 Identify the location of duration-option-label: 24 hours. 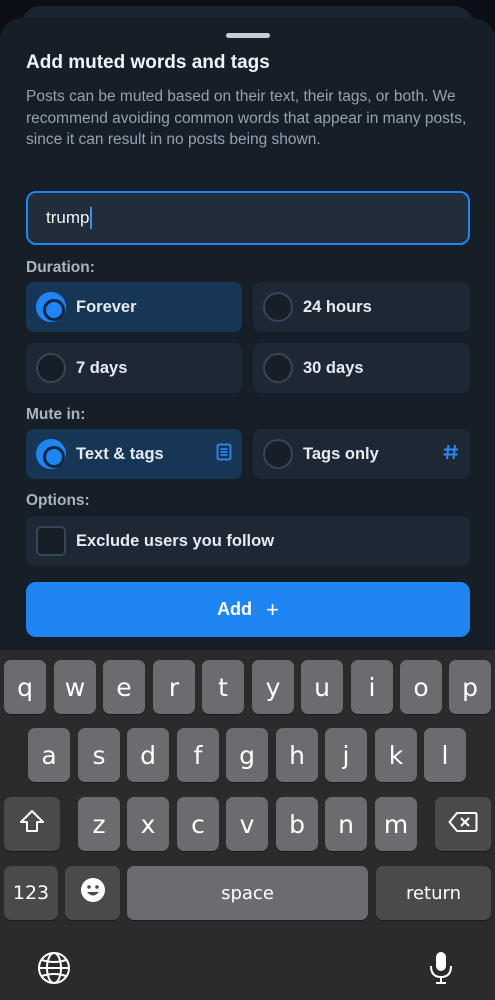
(337, 306).